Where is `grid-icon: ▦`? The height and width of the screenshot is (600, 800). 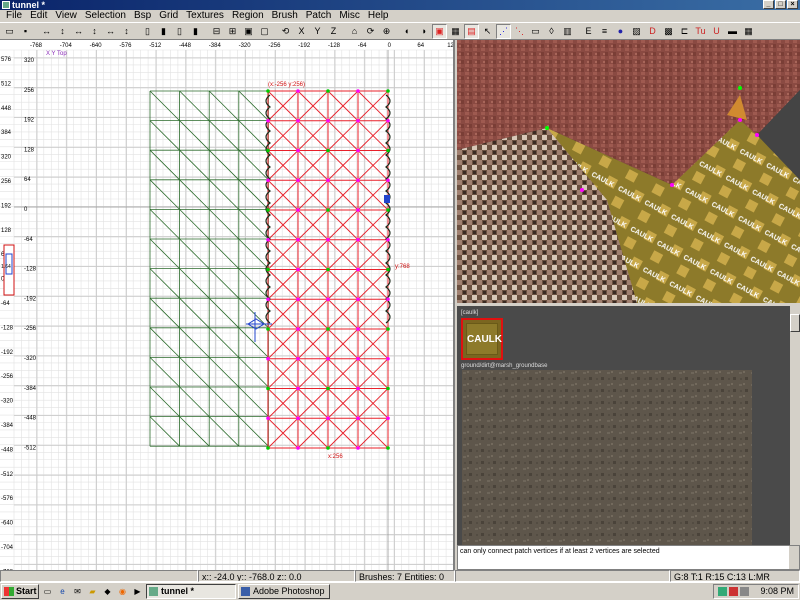
grid-icon: ▦ is located at coordinates (455, 31).